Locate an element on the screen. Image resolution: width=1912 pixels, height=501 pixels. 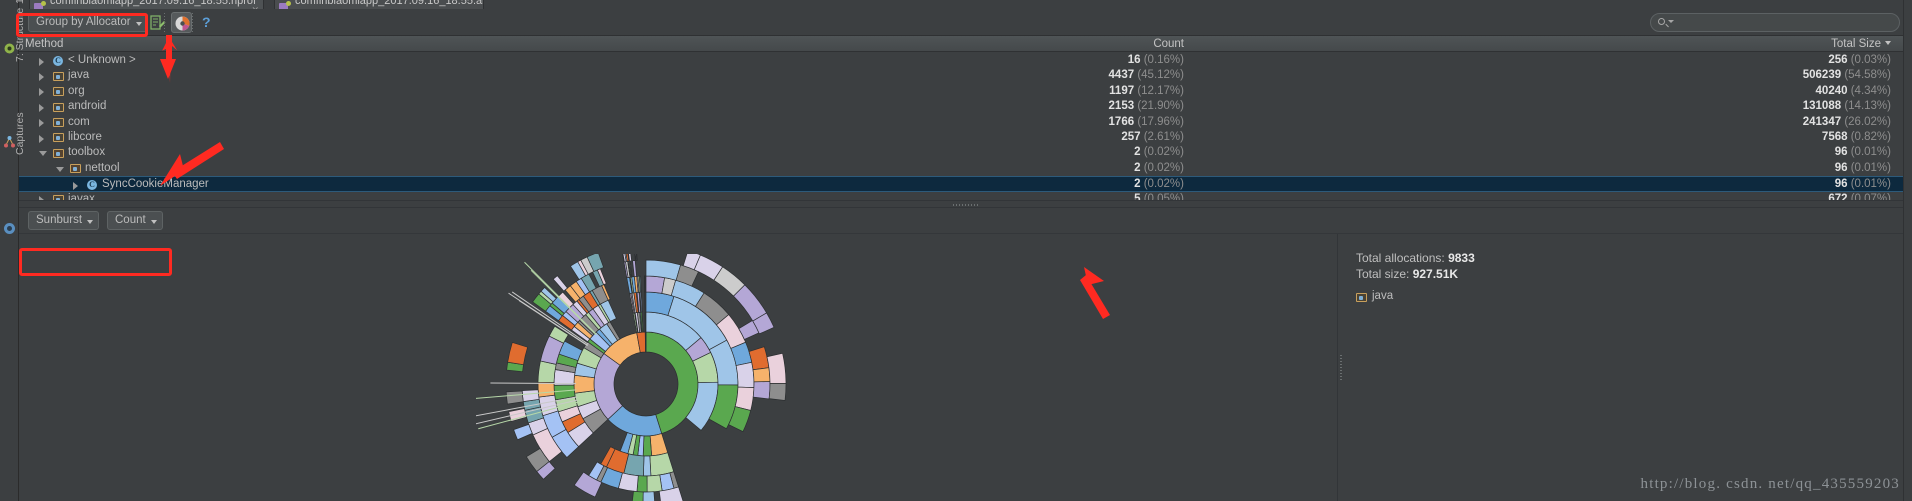
table-row: nettool 2 (0.02%) 96 (0.01%) is located at coordinates (965, 168).